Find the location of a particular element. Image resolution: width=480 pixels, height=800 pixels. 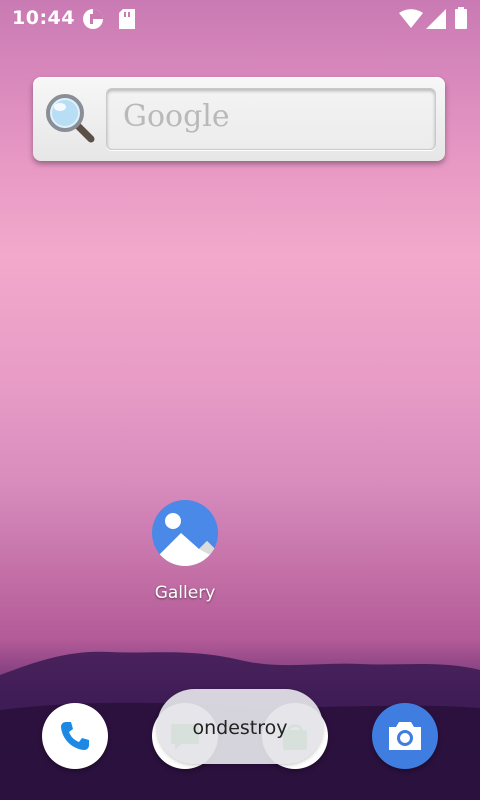

camera-icon is located at coordinates (405, 738).